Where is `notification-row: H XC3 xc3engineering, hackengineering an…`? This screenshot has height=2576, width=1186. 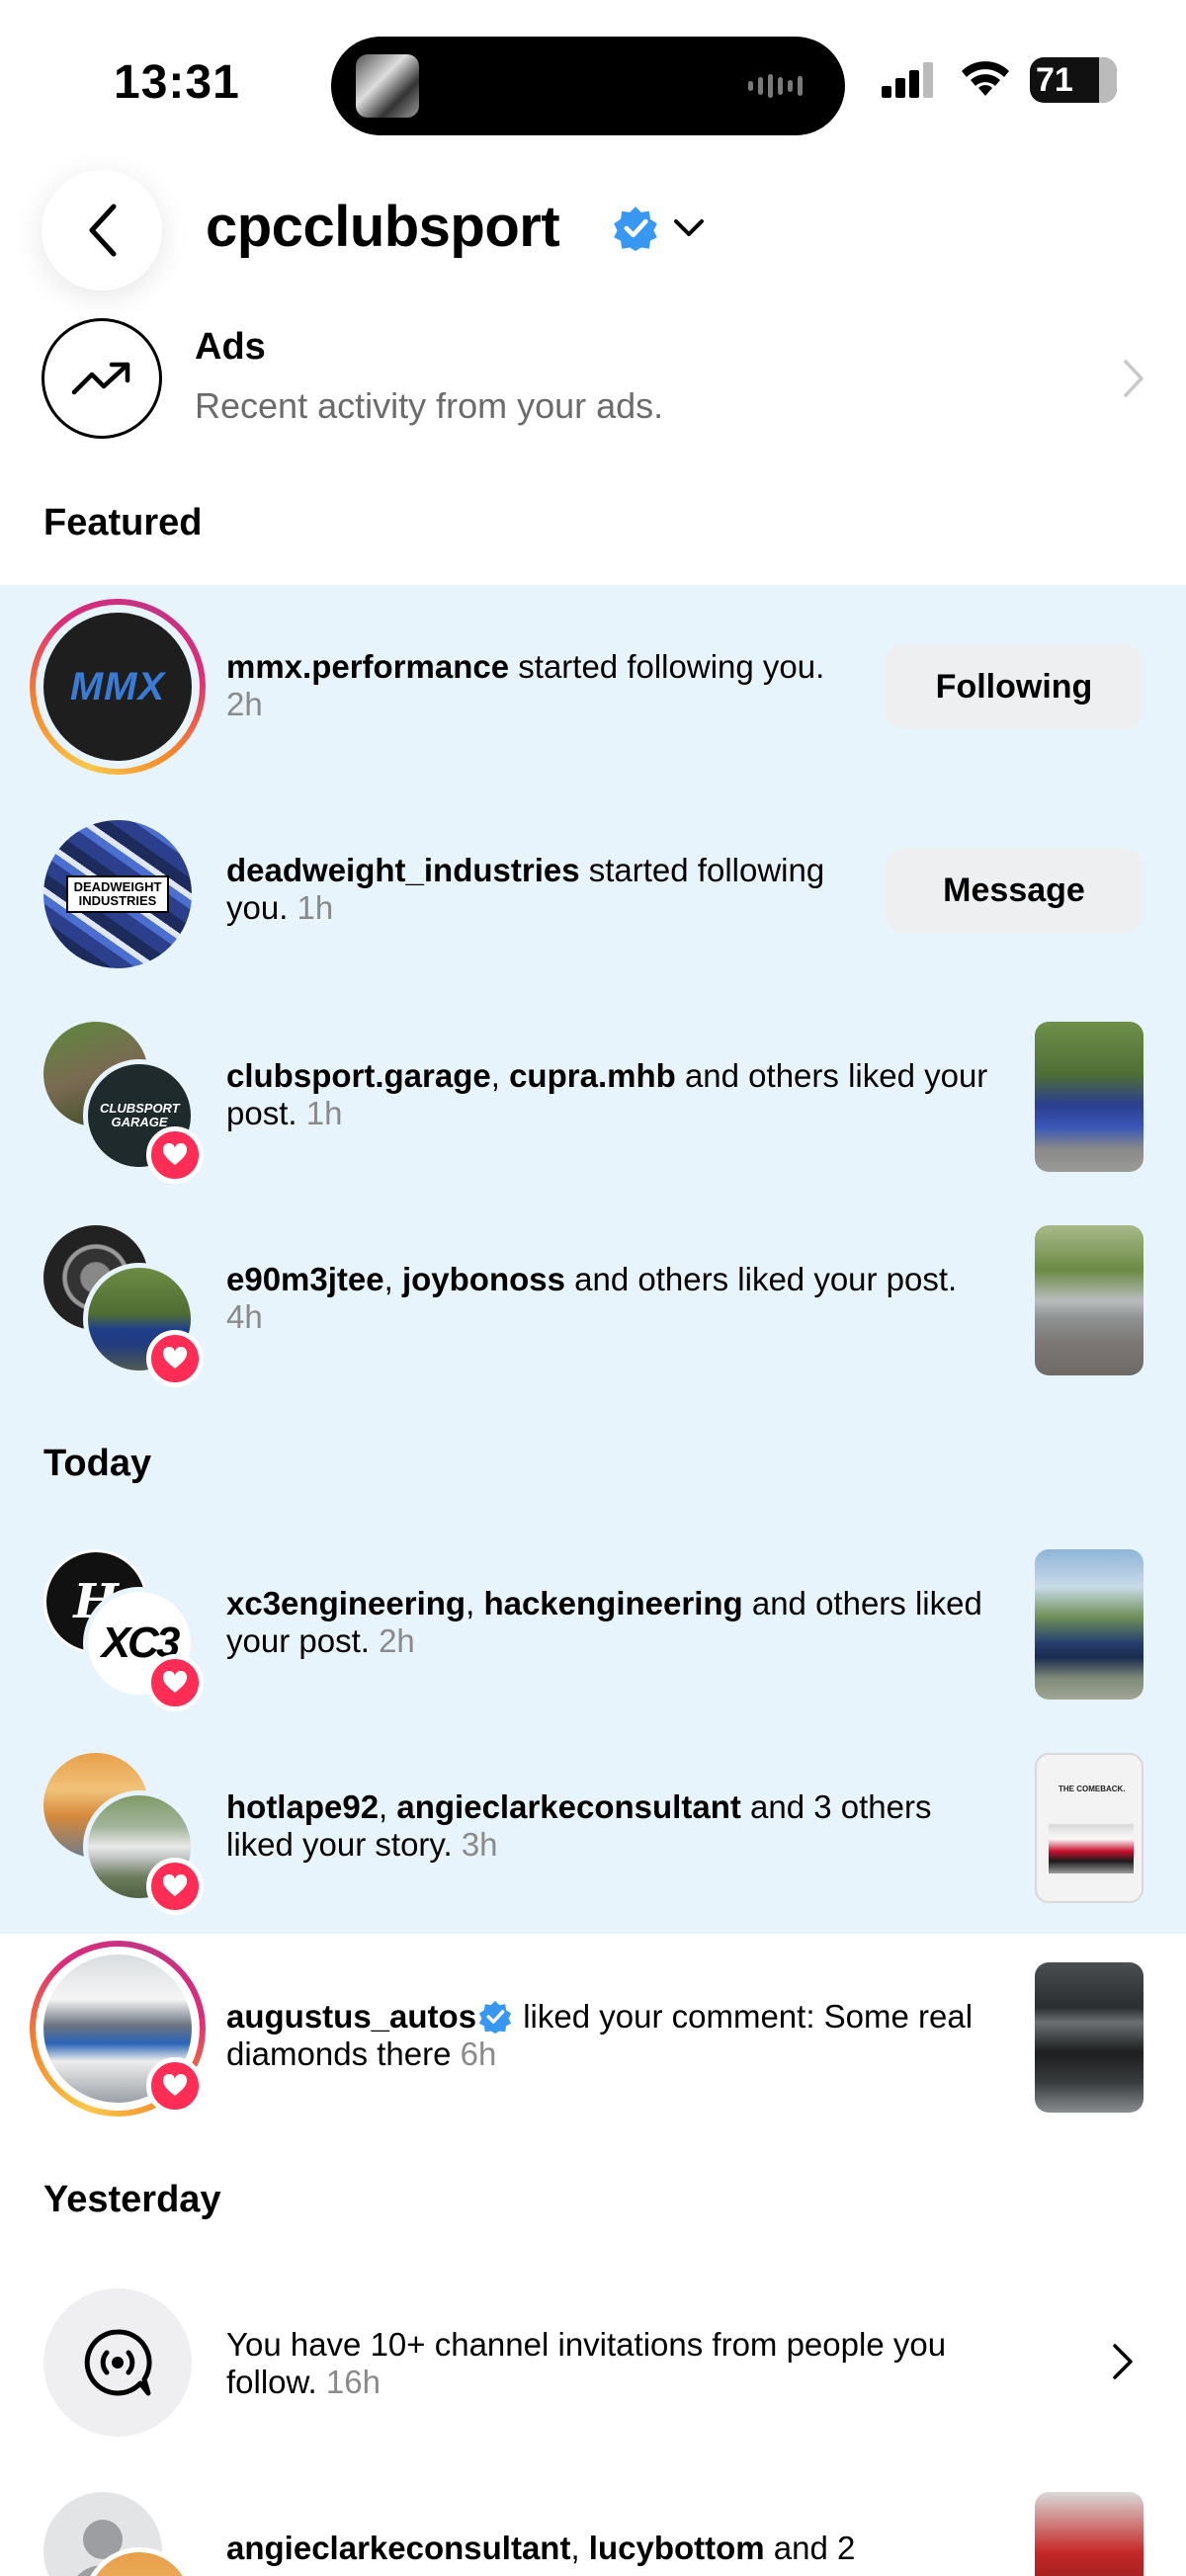 notification-row: H XC3 xc3engineering, hackengineering an… is located at coordinates (593, 1621).